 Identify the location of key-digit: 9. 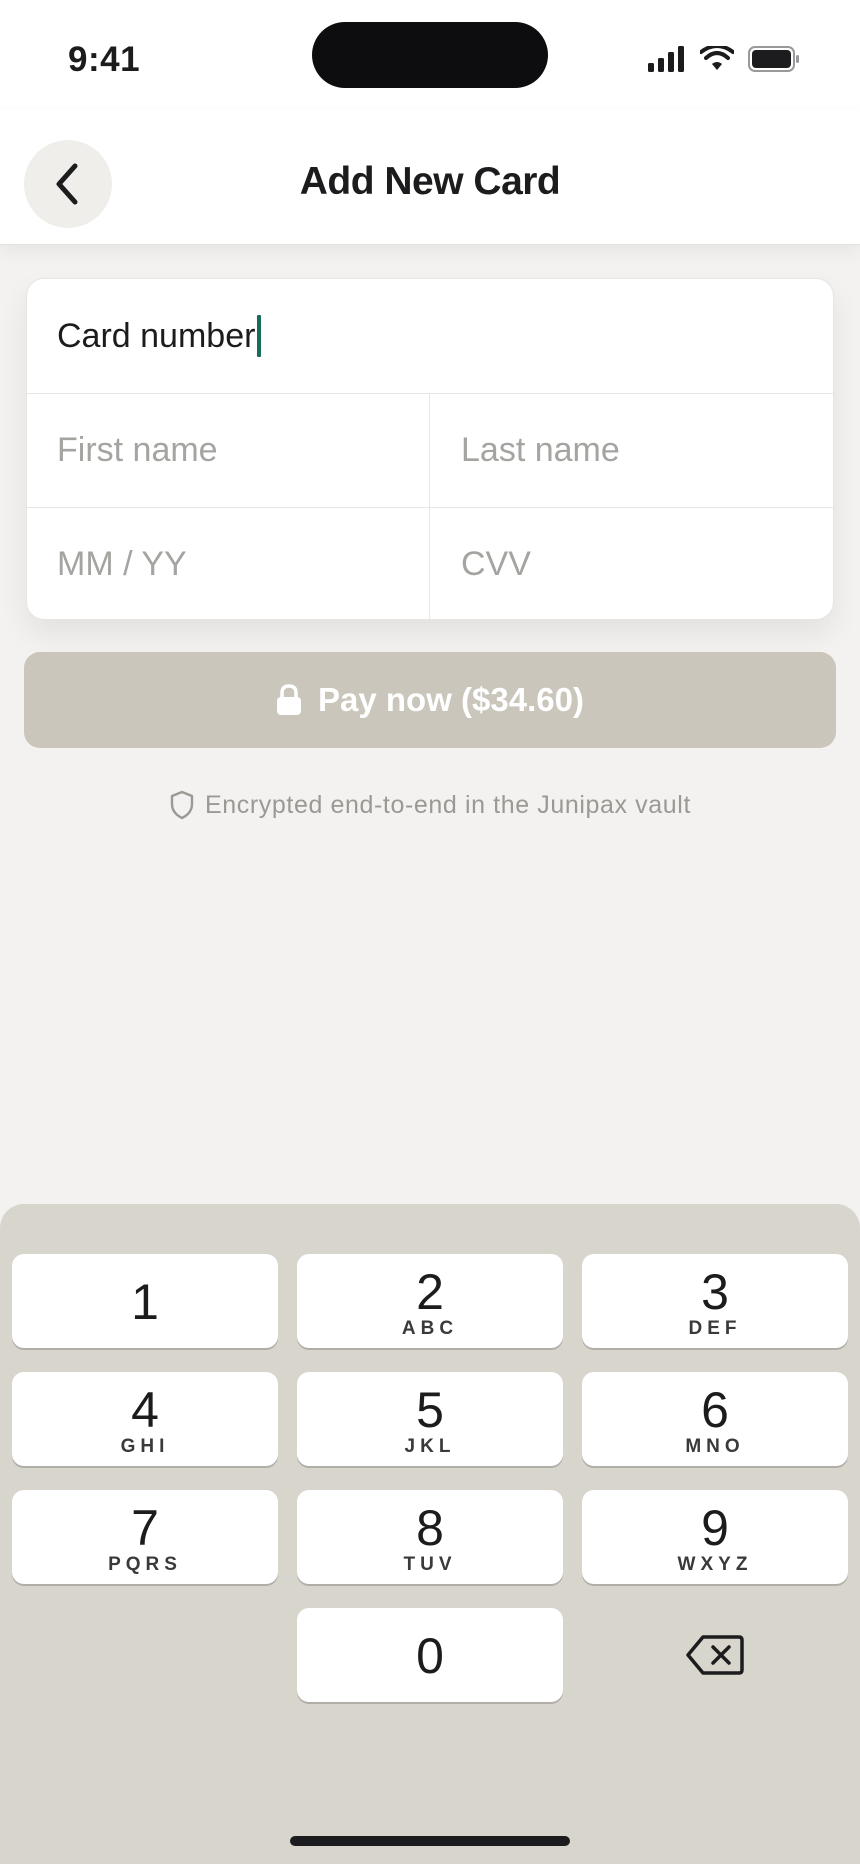
(715, 1528).